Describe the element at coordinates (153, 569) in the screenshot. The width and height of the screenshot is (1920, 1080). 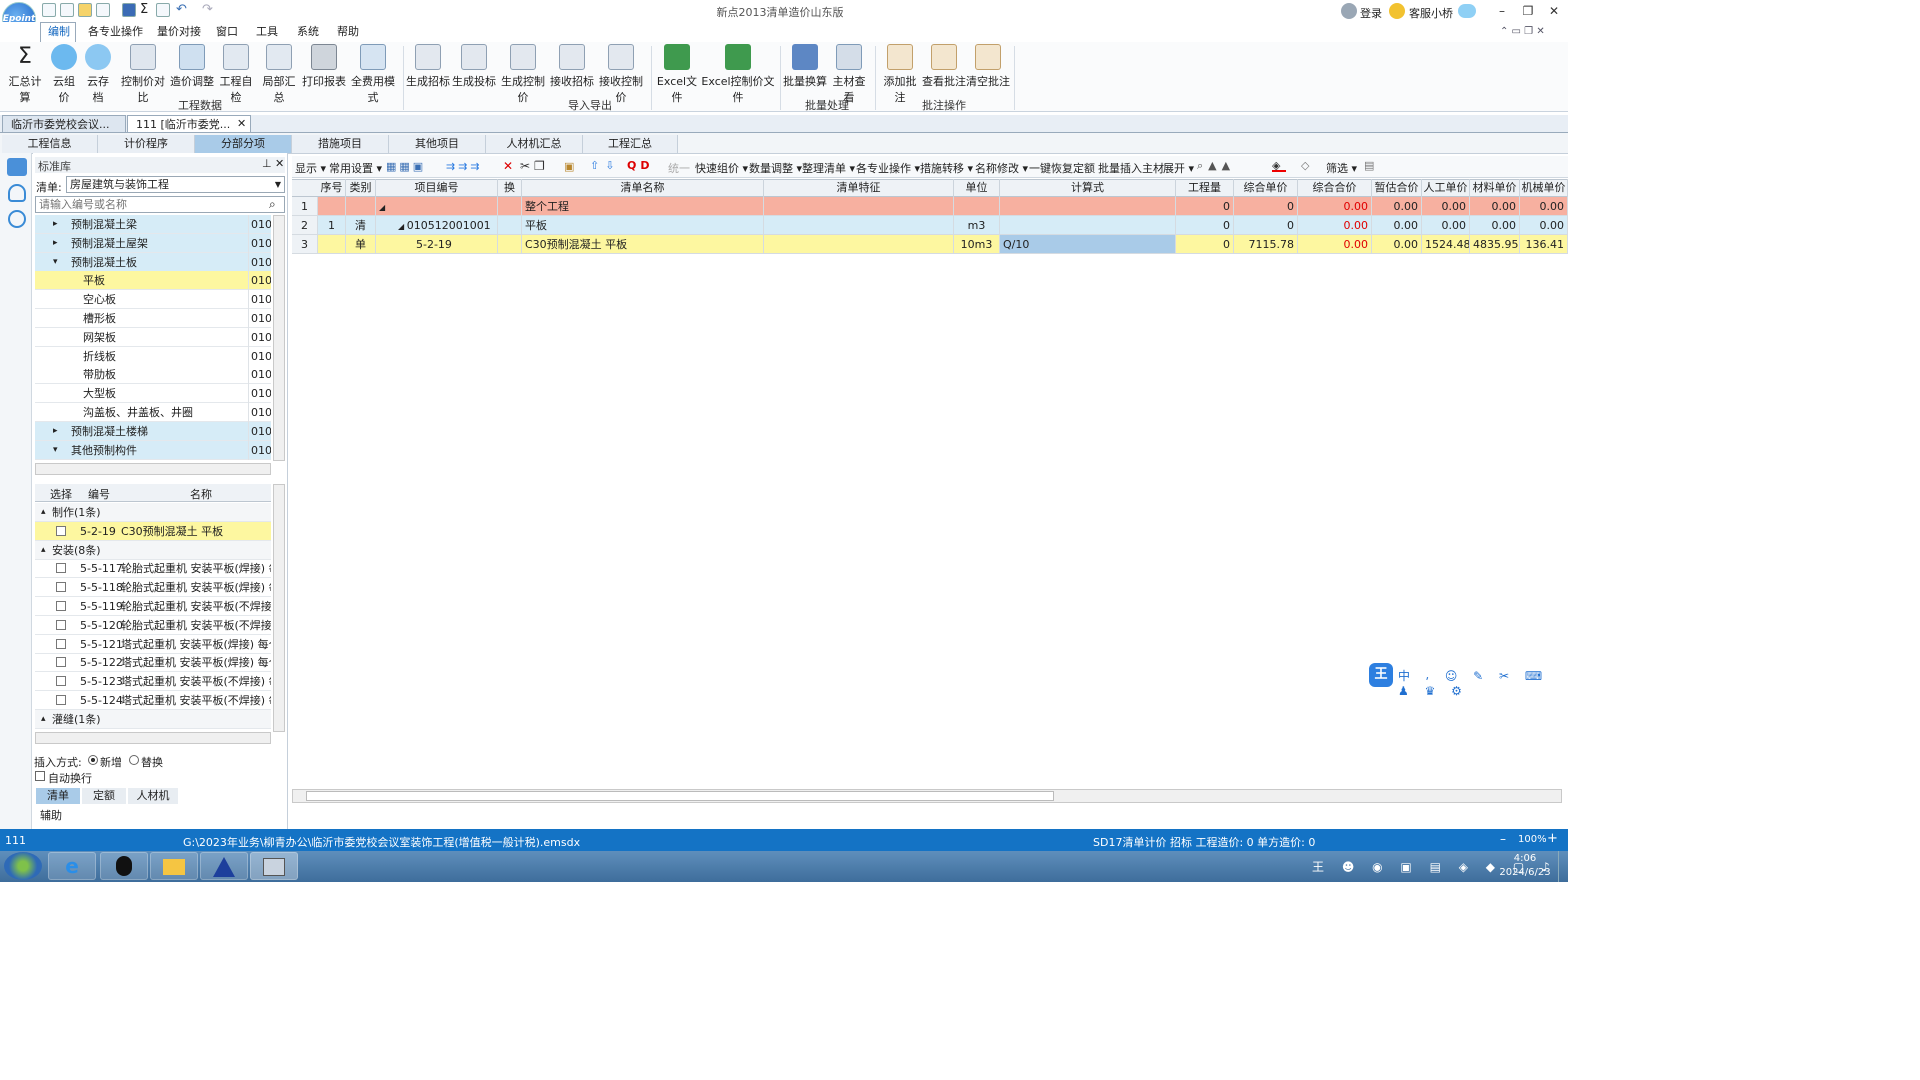
I see `quota-row: 5-5-117轮胎式起重机 安装平板(焊接) 每个` at that location.